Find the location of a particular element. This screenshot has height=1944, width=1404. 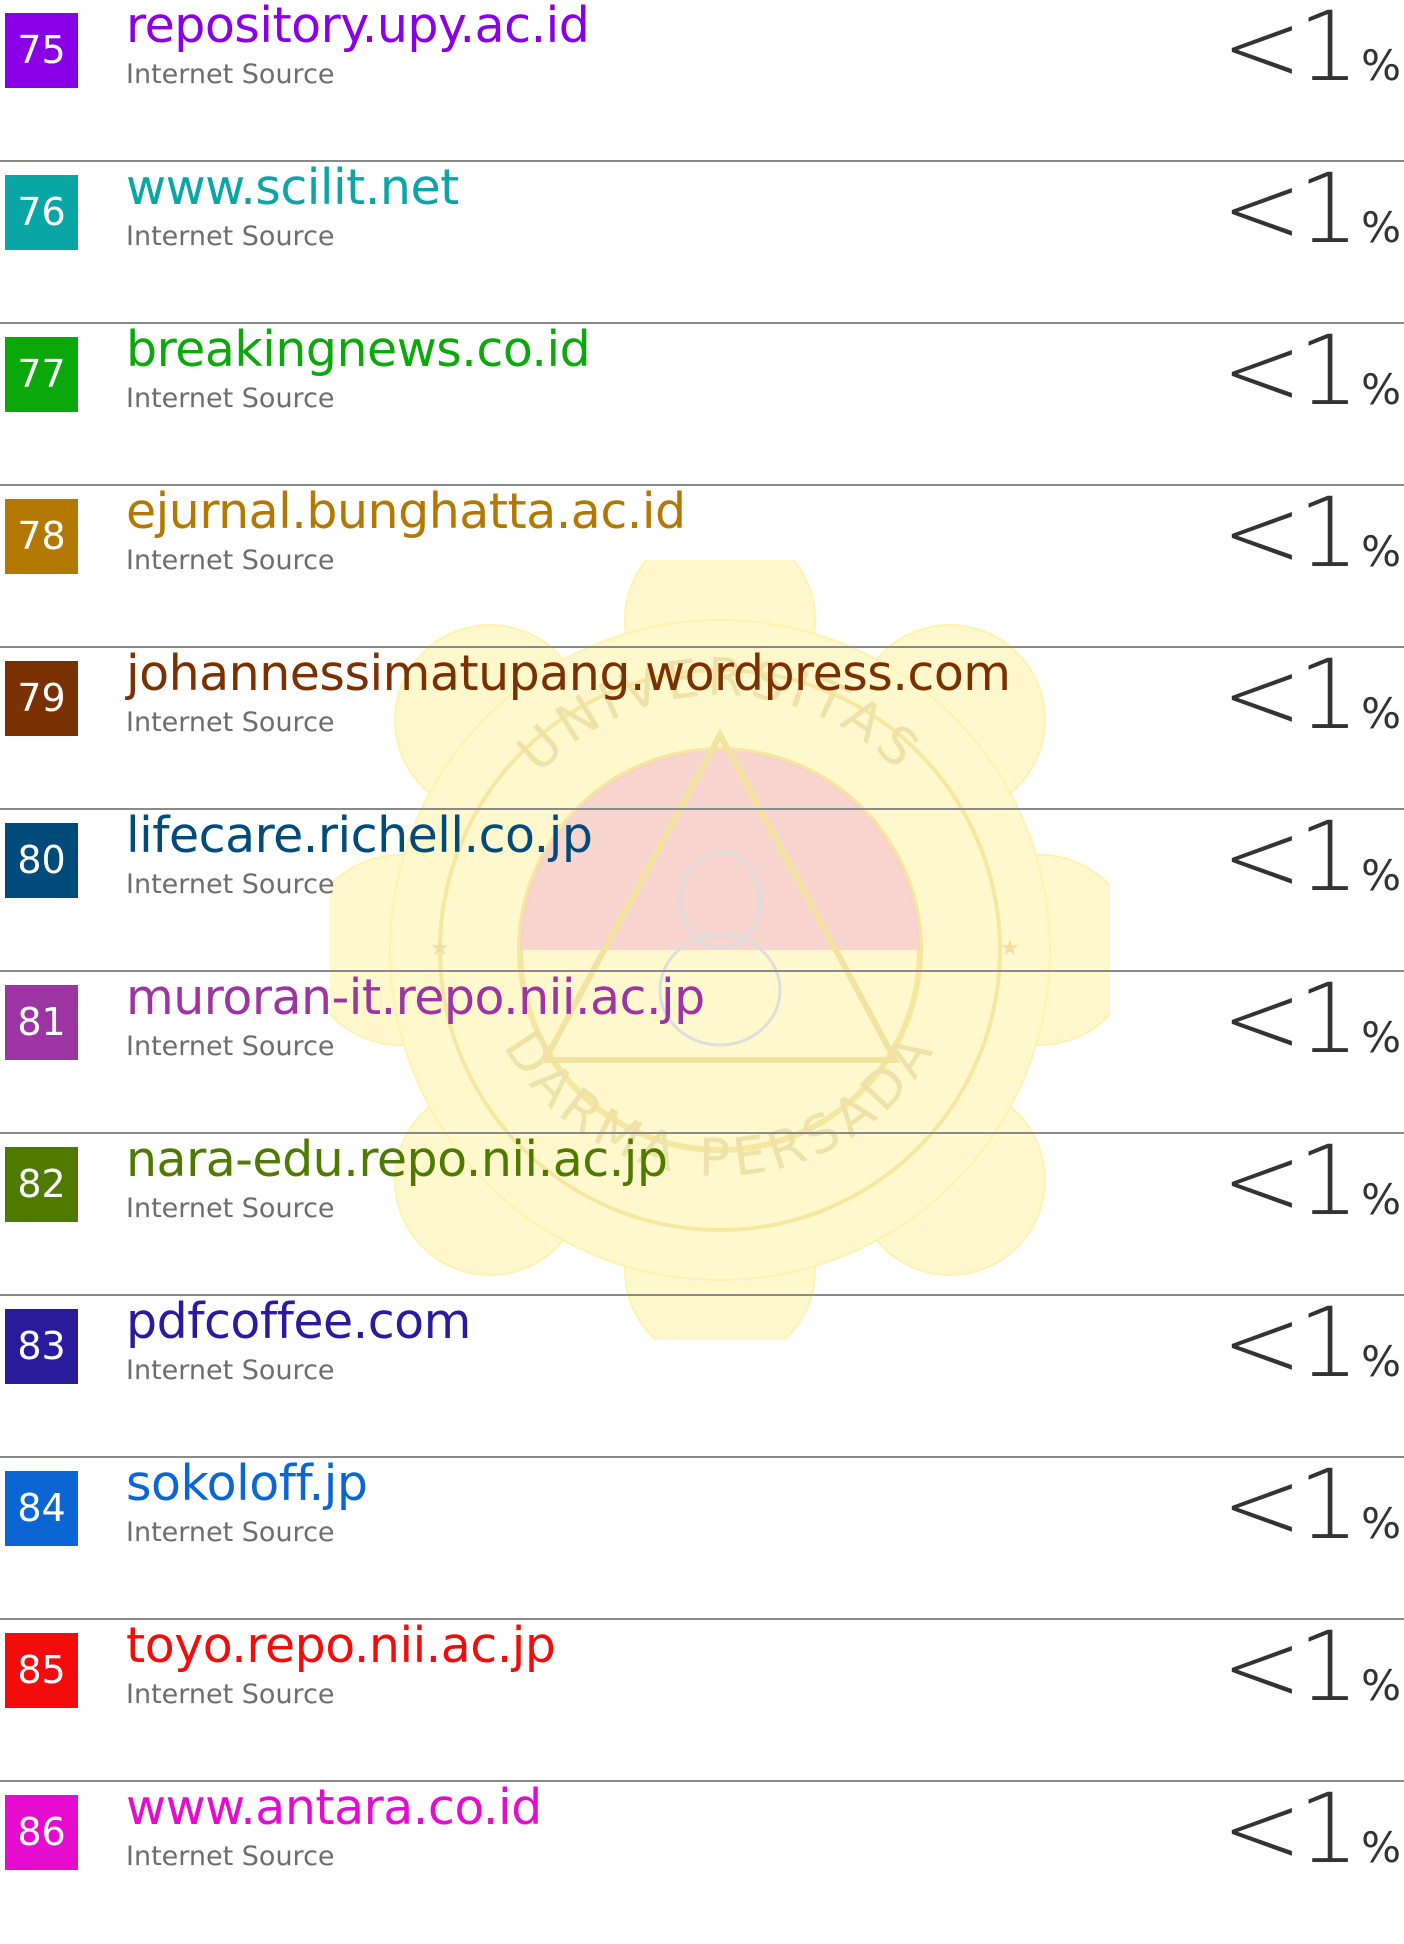

source-number-badge: 76 is located at coordinates (41, 212).